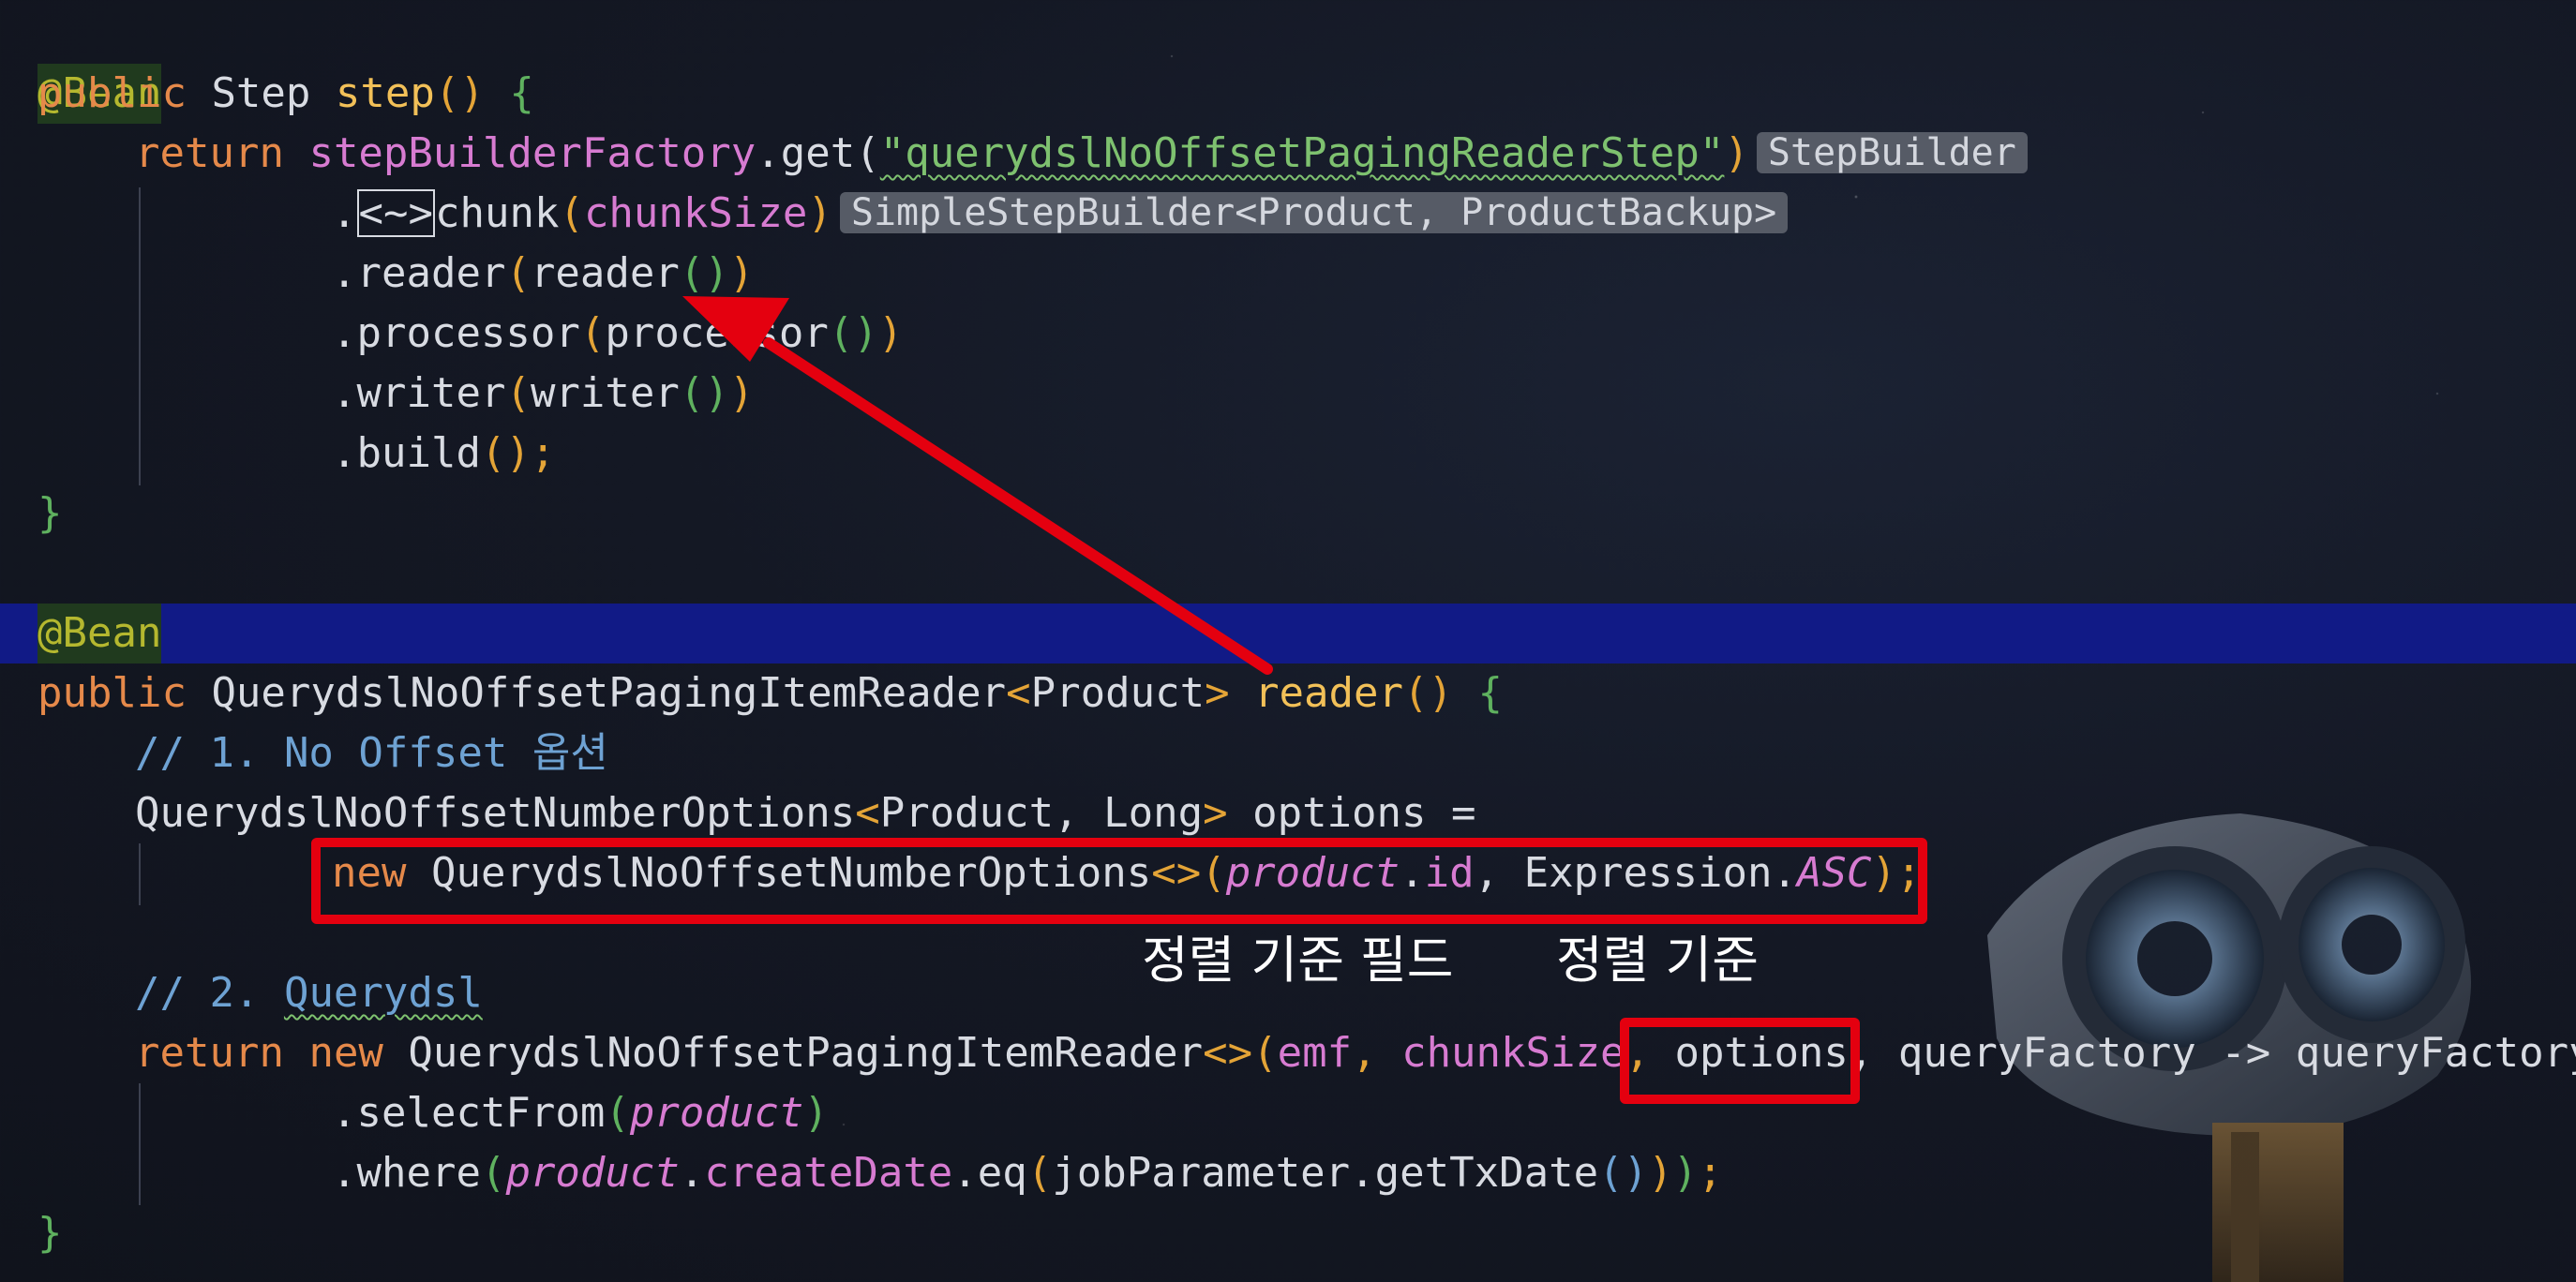  I want to click on sort-field-label: 정렬 기준 필드, so click(1298, 960).